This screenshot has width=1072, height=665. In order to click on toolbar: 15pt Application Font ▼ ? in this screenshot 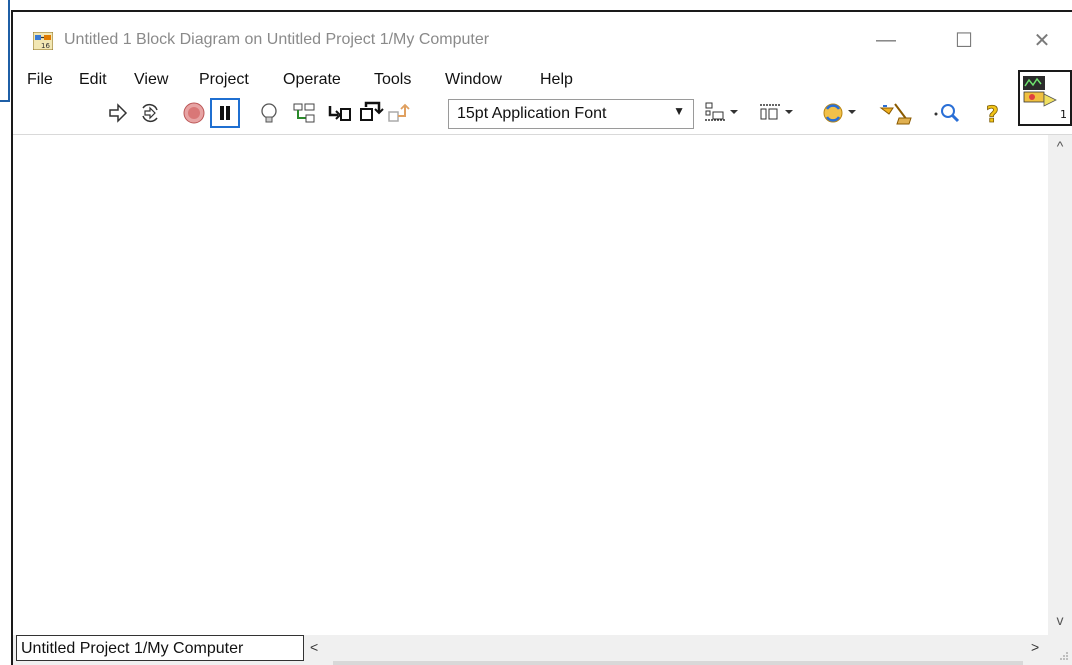, I will do `click(515, 114)`.